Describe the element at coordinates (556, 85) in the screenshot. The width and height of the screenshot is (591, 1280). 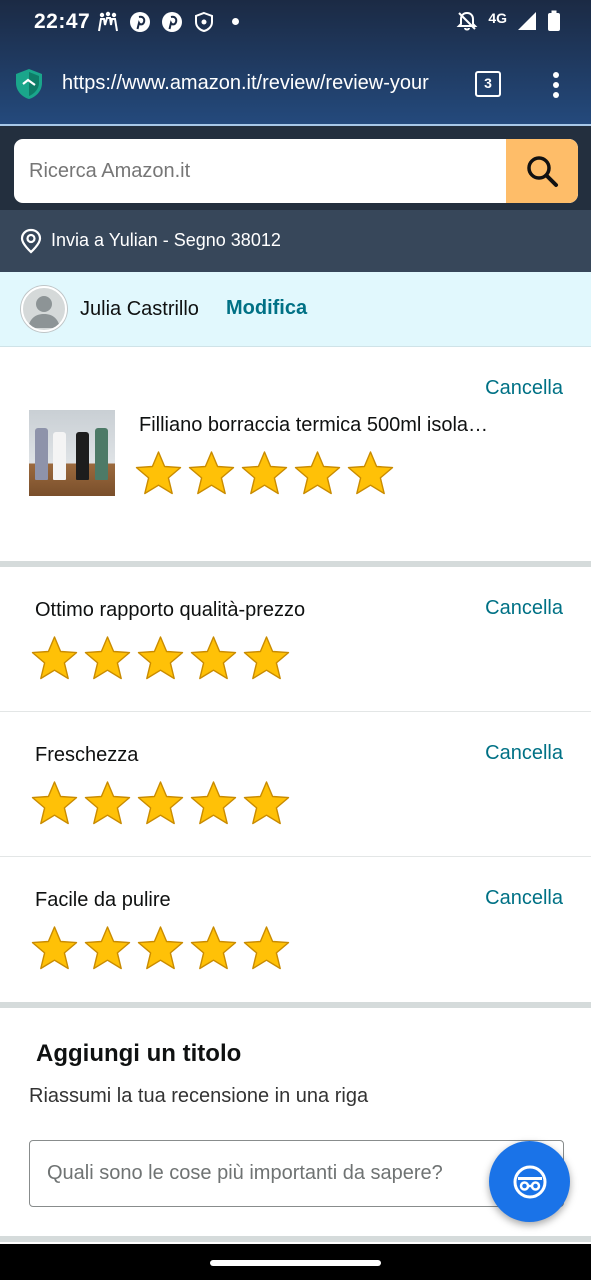
I see `overflow-menu-icon` at that location.